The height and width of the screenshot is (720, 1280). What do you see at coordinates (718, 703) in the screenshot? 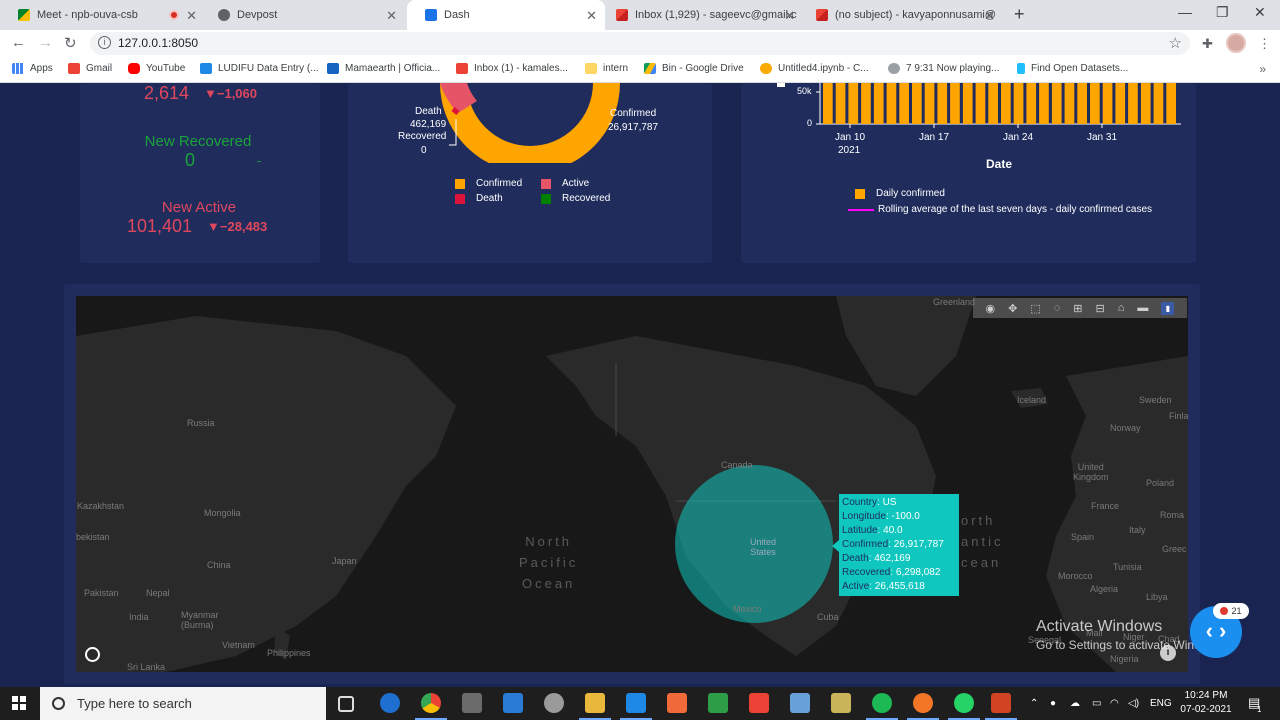
I see `image-viewer-icon` at bounding box center [718, 703].